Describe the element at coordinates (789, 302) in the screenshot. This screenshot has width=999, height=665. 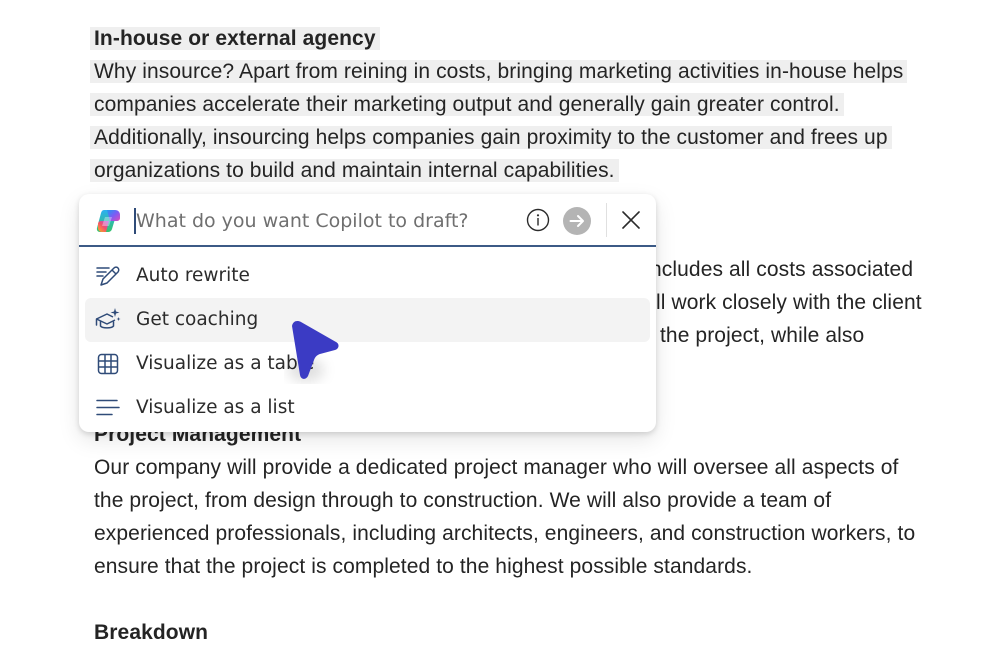
I see `hidden-paragraph-line: ll work closely with the client` at that location.